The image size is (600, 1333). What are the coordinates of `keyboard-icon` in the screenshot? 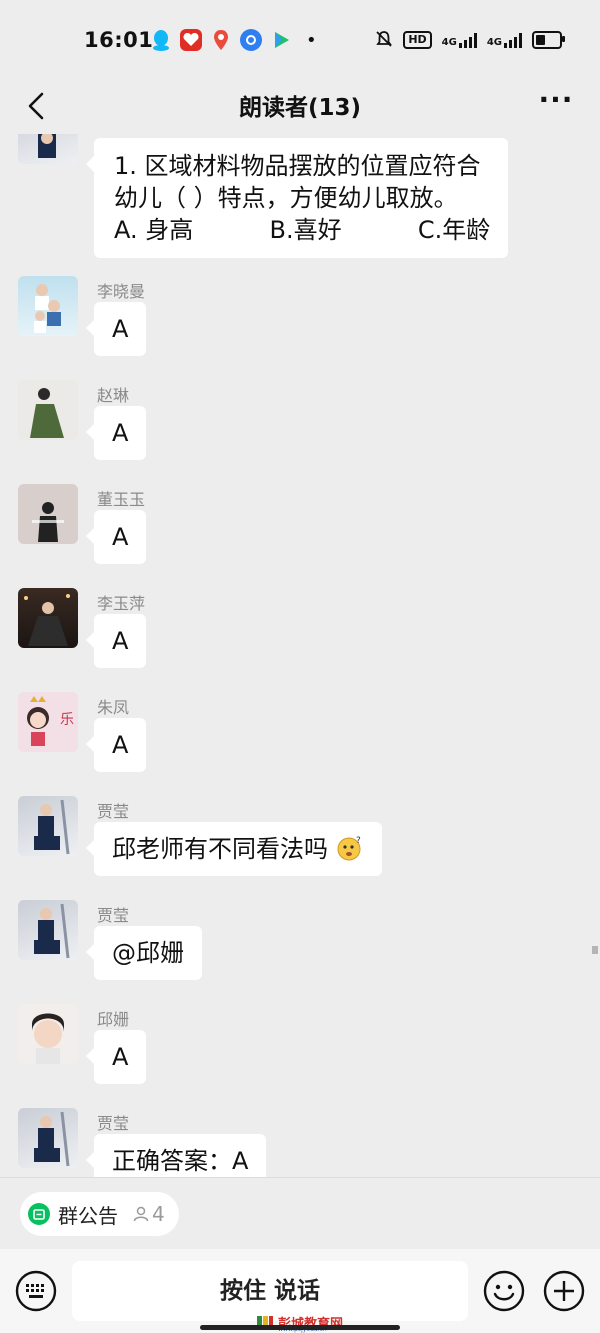 It's located at (36, 1291).